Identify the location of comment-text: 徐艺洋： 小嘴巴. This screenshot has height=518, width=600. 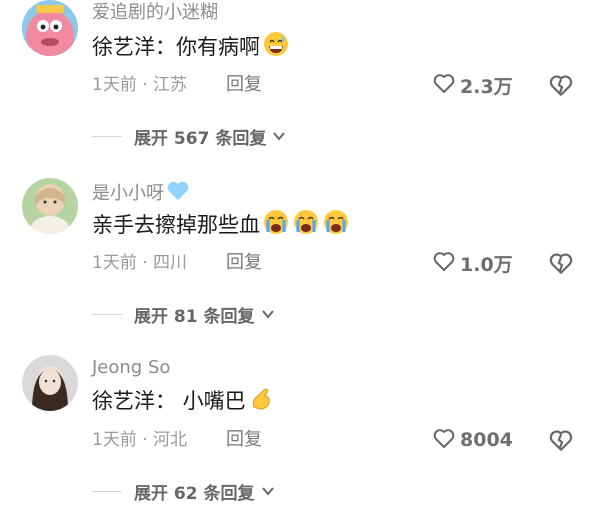
(183, 402).